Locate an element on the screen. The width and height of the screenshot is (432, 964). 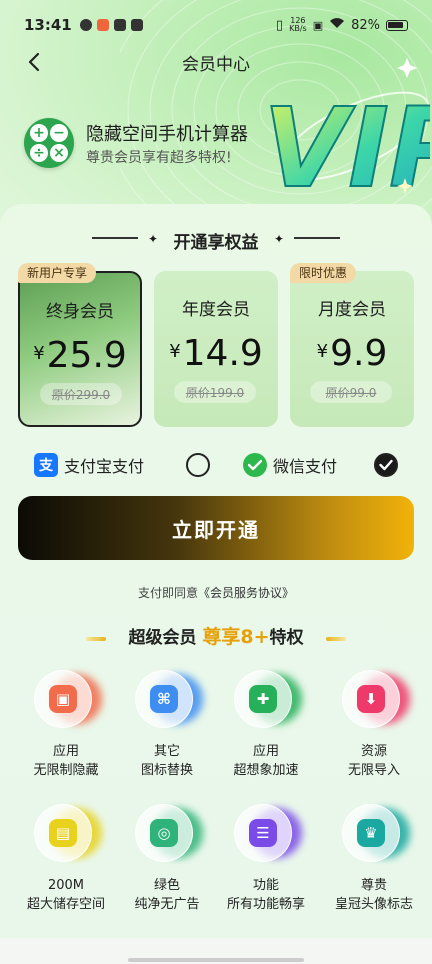
alipay-radio is located at coordinates (198, 465).